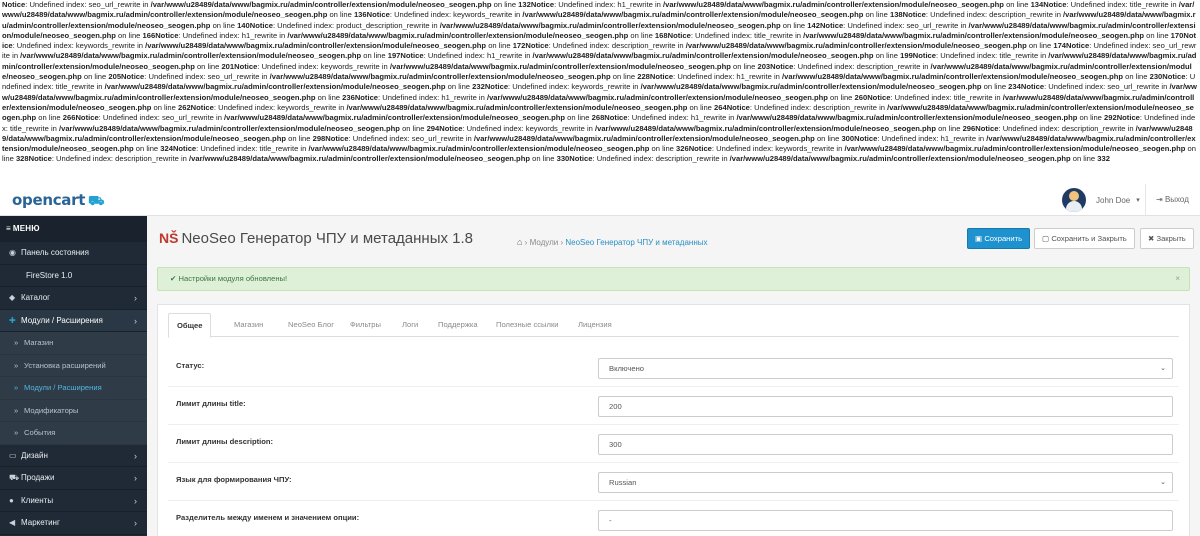  I want to click on floppy-icon: ▢, so click(1046, 238).